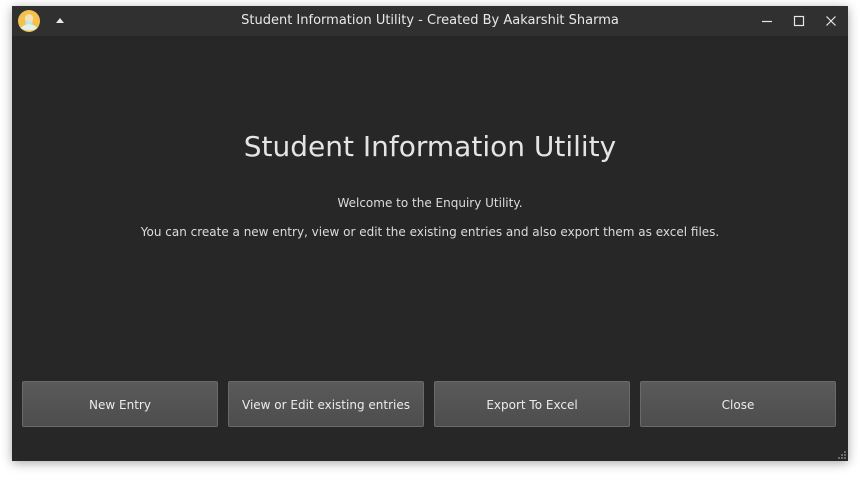 This screenshot has width=860, height=481. Describe the element at coordinates (738, 404) in the screenshot. I see `close-button: Close` at that location.